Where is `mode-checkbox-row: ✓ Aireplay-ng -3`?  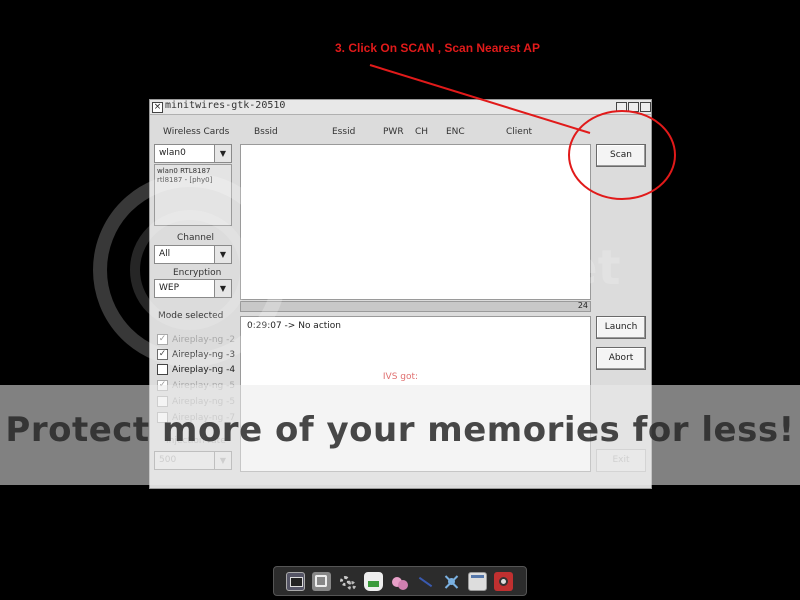 mode-checkbox-row: ✓ Aireplay-ng -3 is located at coordinates (196, 355).